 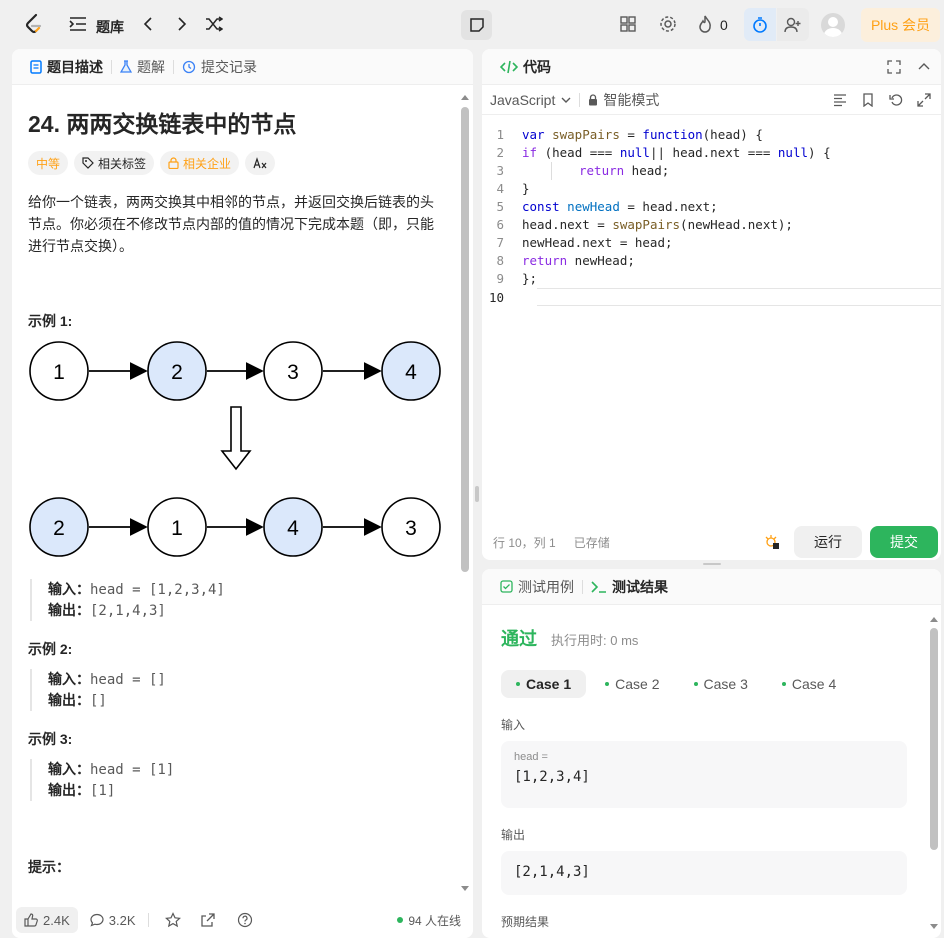 What do you see at coordinates (208, 920) in the screenshot?
I see `share-icon` at bounding box center [208, 920].